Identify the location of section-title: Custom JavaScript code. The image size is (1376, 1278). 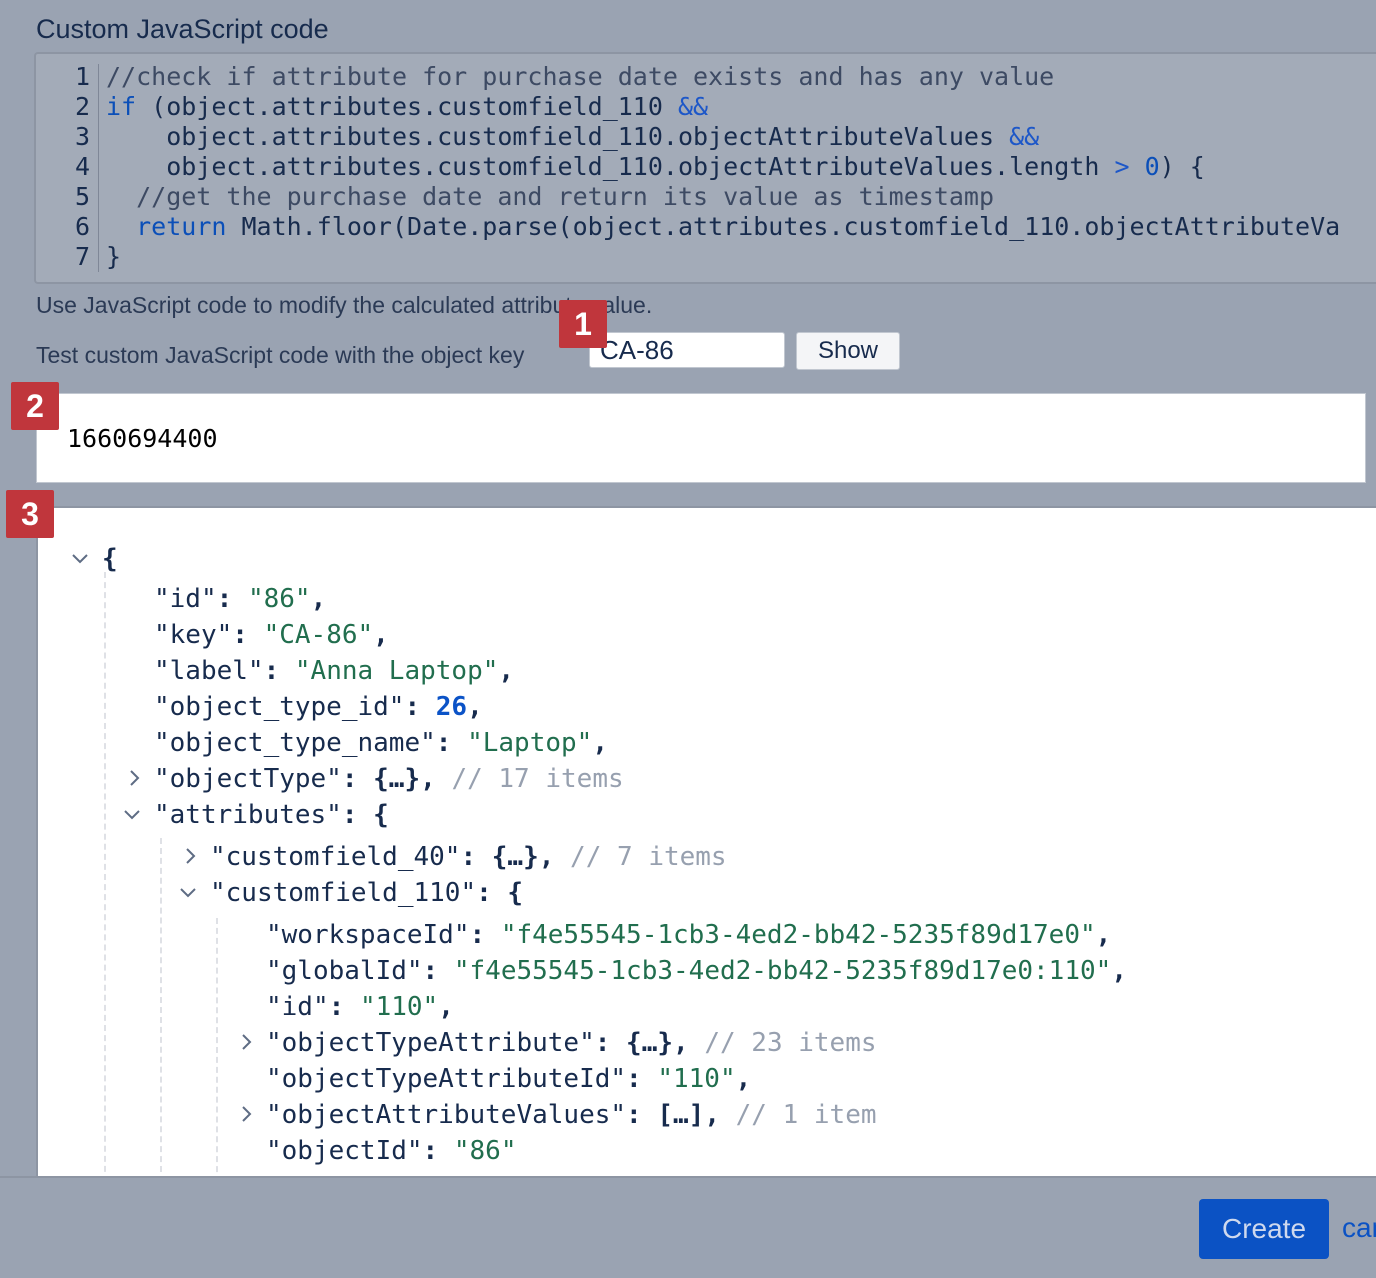
(182, 29).